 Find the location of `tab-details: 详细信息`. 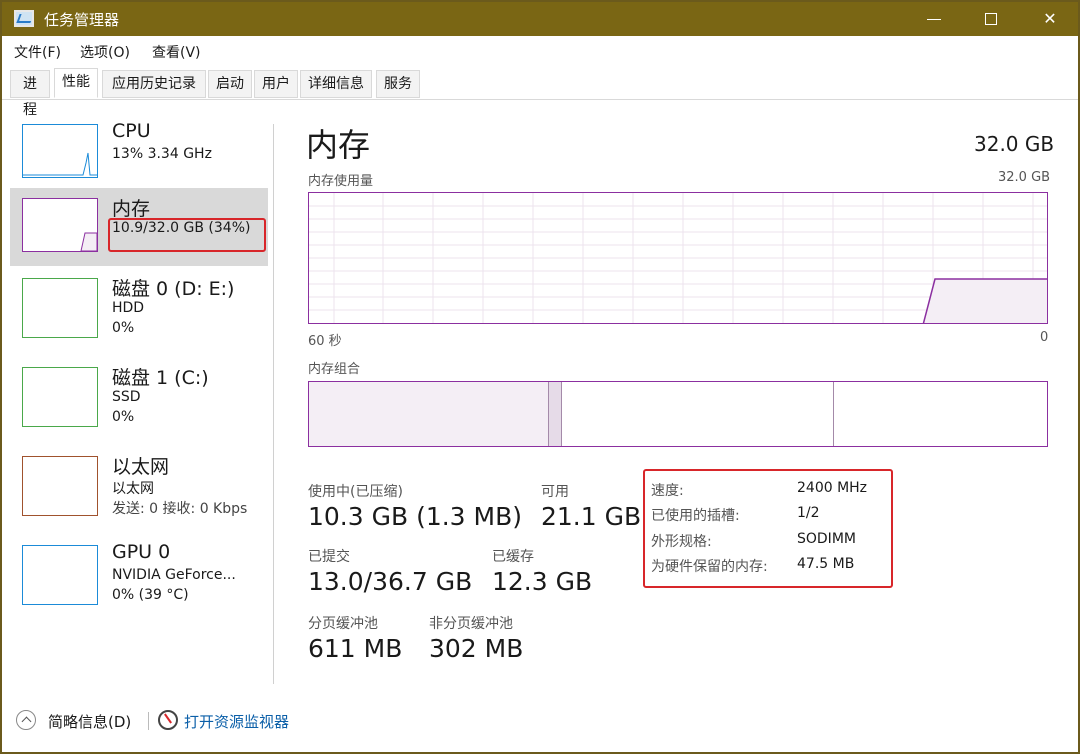

tab-details: 详细信息 is located at coordinates (336, 84).